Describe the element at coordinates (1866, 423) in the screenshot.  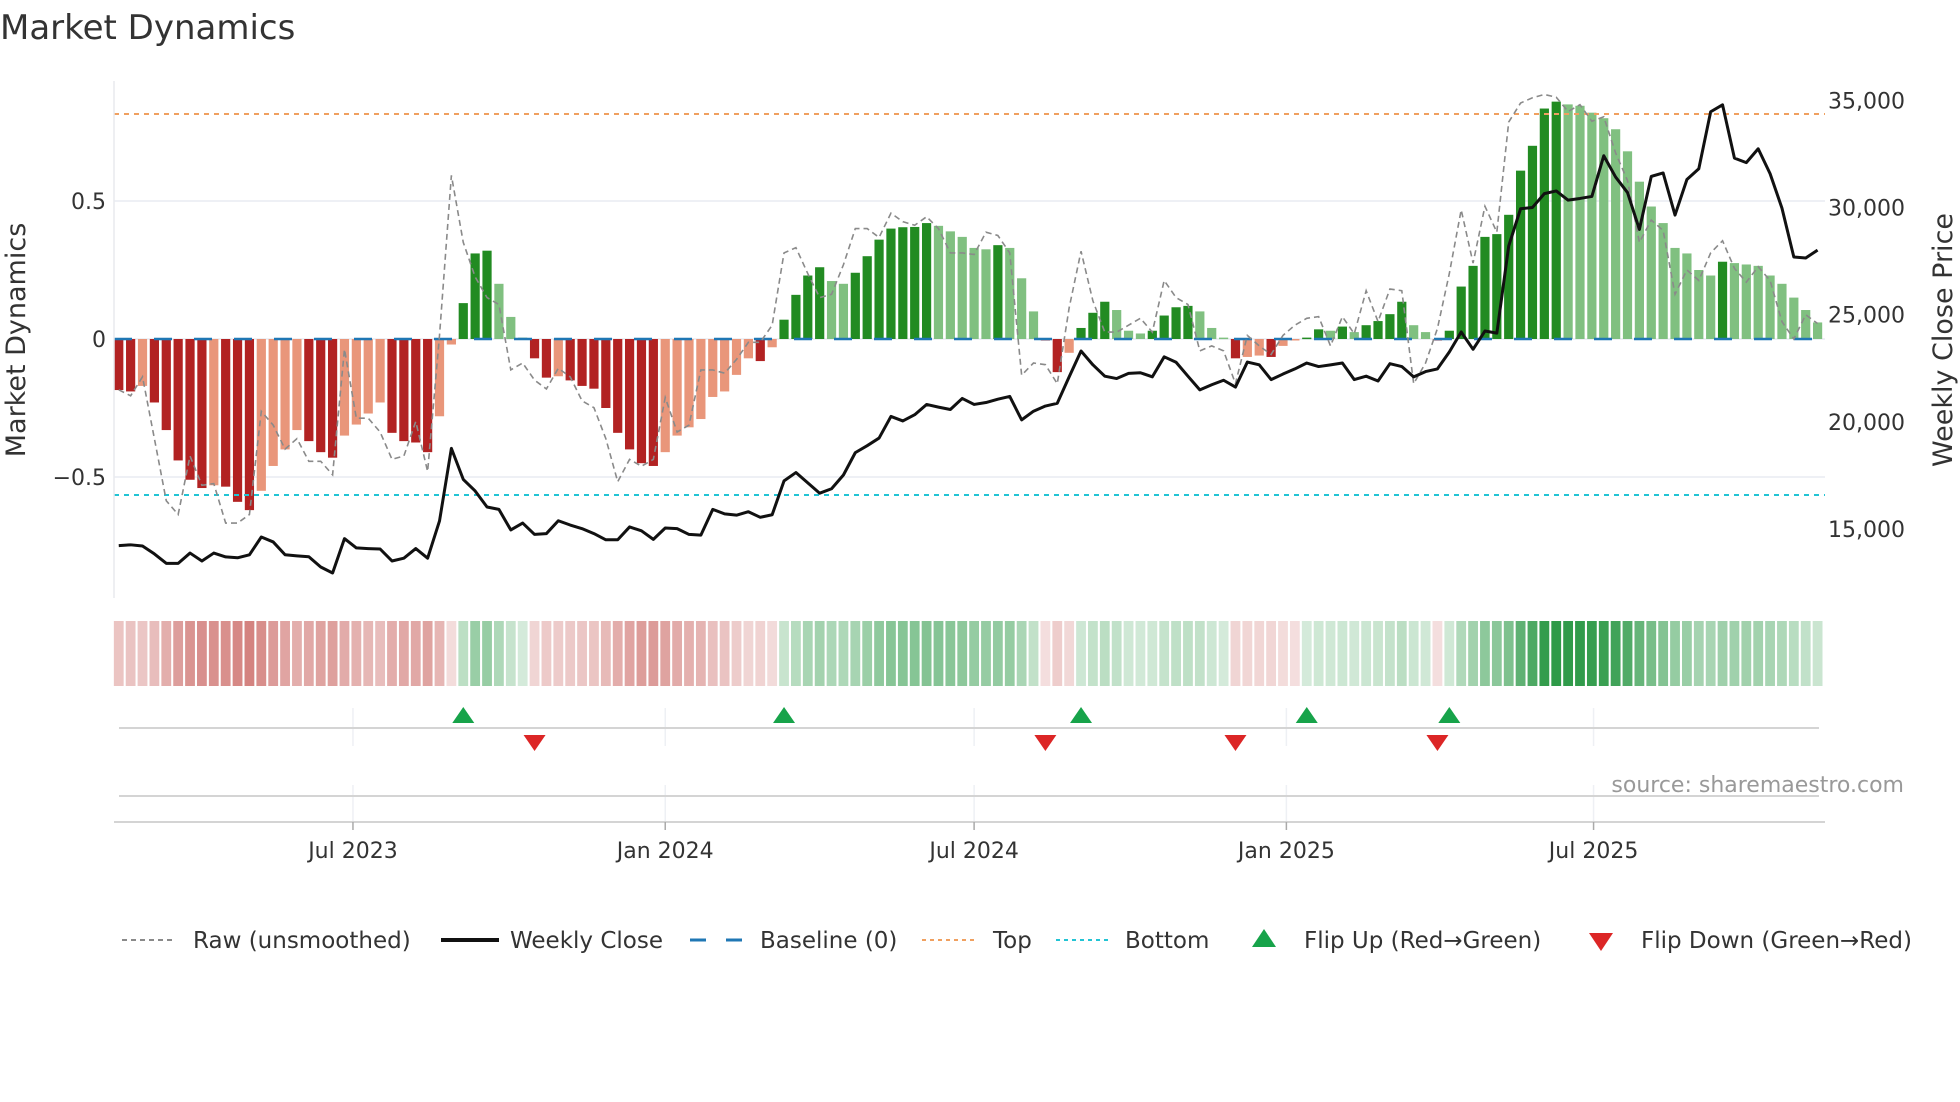
I see `y2-tick-label: 20,000` at that location.